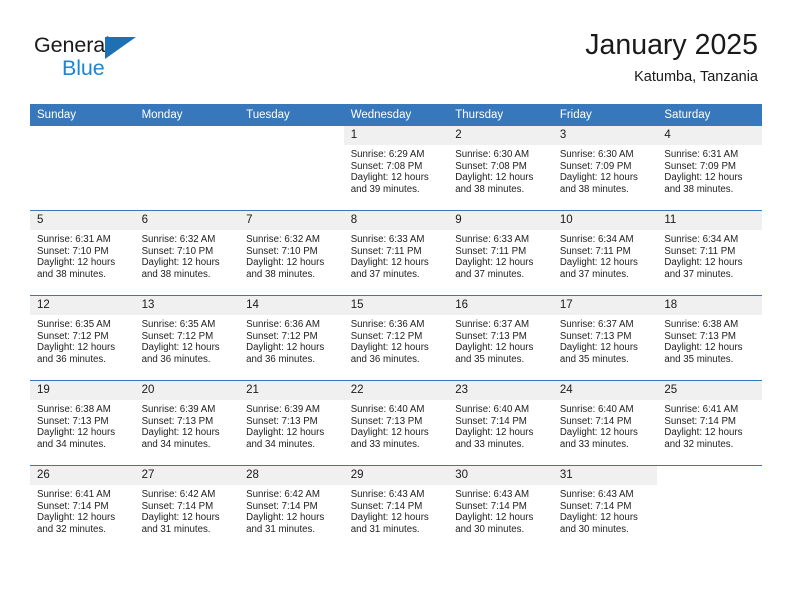 This screenshot has width=792, height=612. Describe the element at coordinates (605, 390) in the screenshot. I see `day-number: 24` at that location.